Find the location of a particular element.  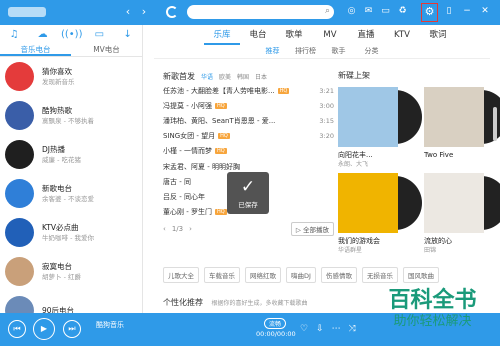

shuffle-icon: ⤨ is located at coordinates (352, 329).